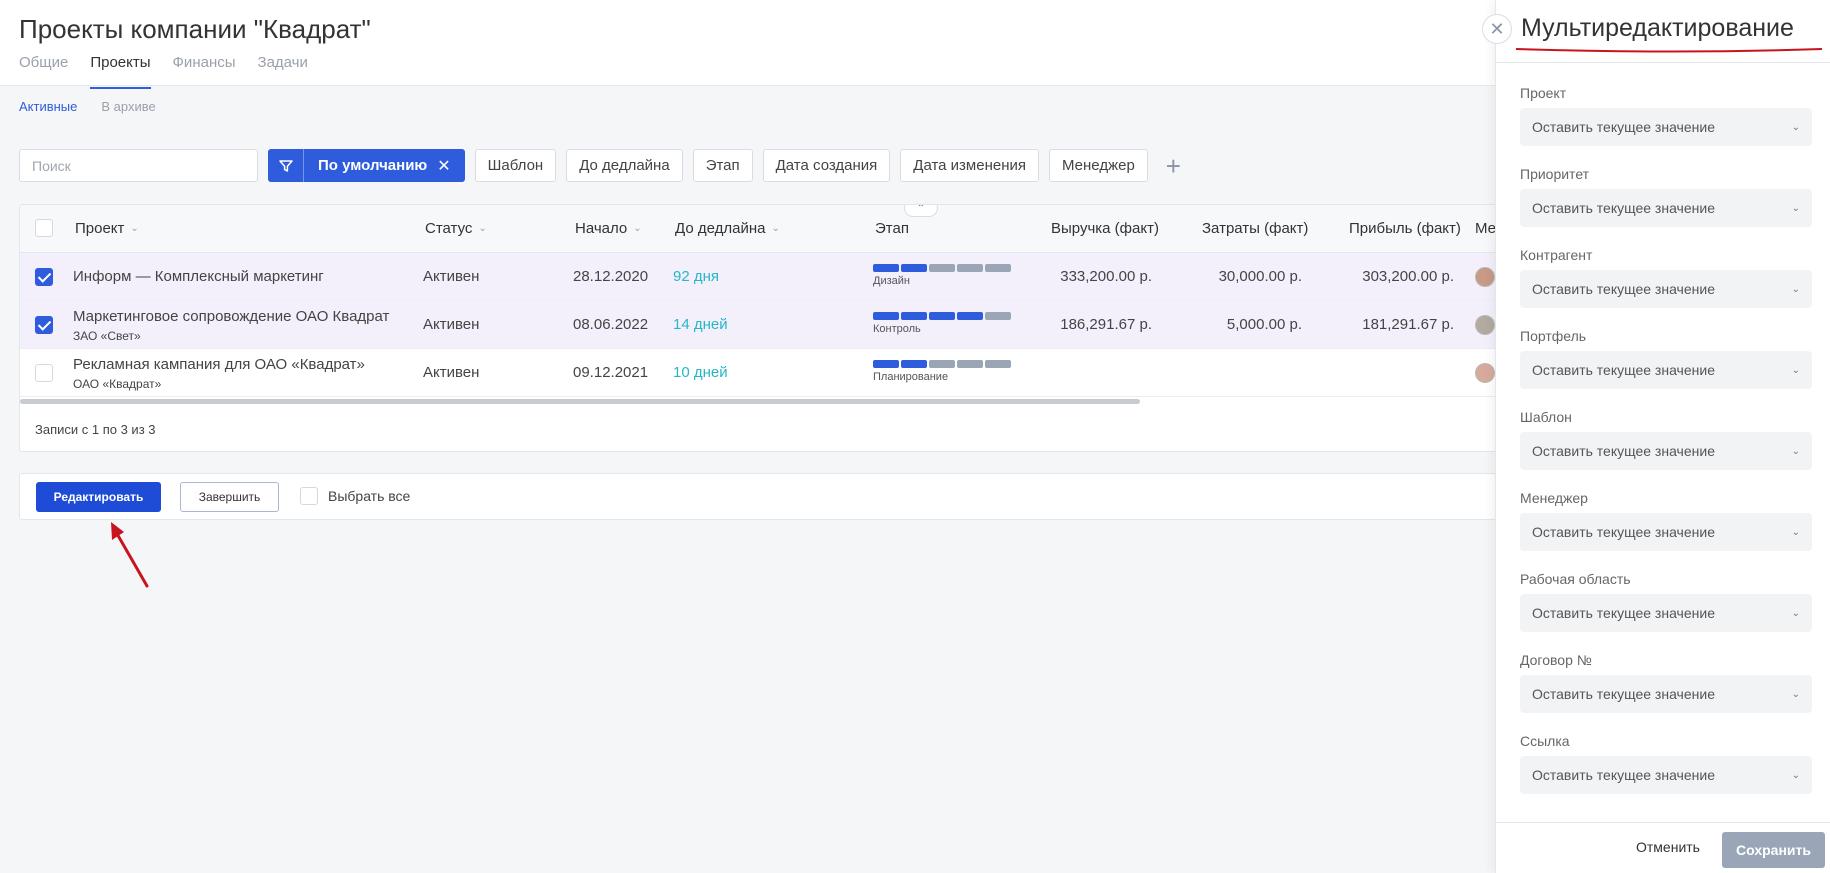  What do you see at coordinates (624, 165) in the screenshot?
I see `filter-chip-deadline: До дедлайна` at bounding box center [624, 165].